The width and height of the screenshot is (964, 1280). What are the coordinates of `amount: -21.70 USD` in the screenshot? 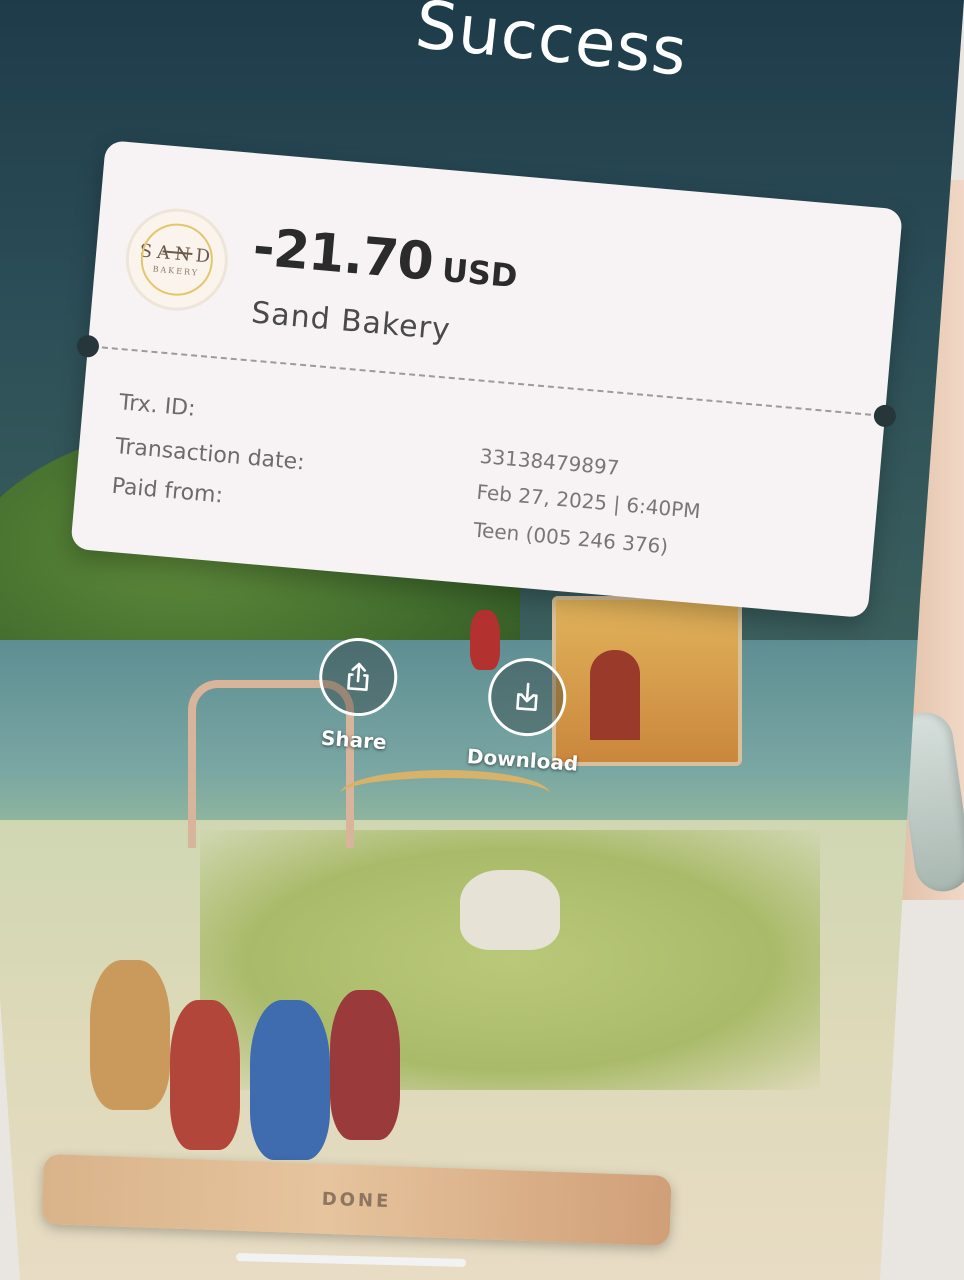 It's located at (386, 258).